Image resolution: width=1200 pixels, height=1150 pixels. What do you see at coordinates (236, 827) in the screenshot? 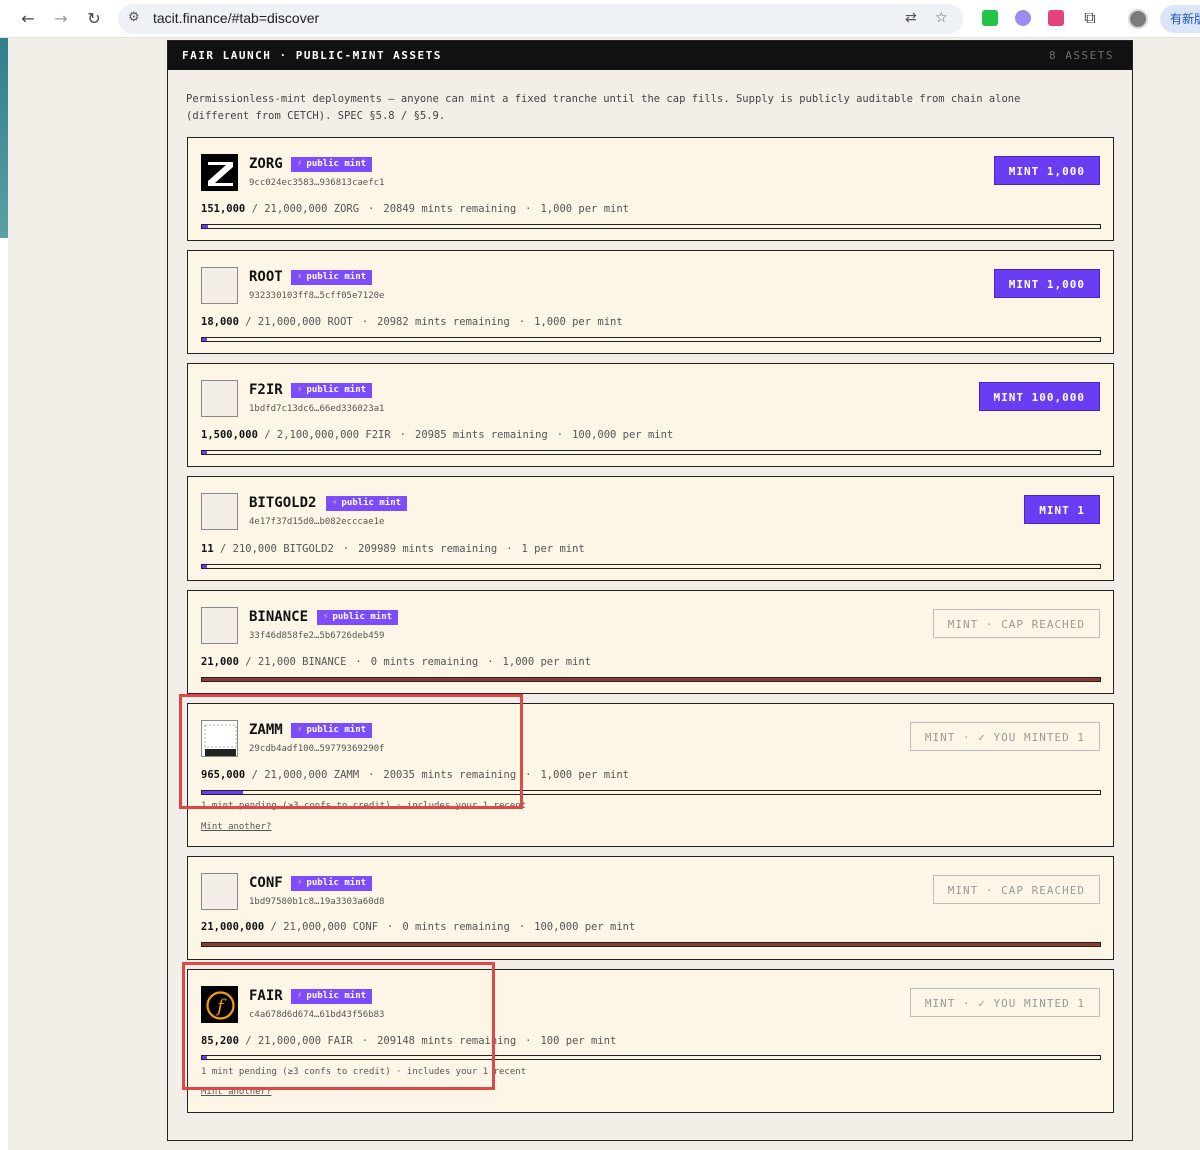
I see `mint-another-link: Mint another?` at bounding box center [236, 827].